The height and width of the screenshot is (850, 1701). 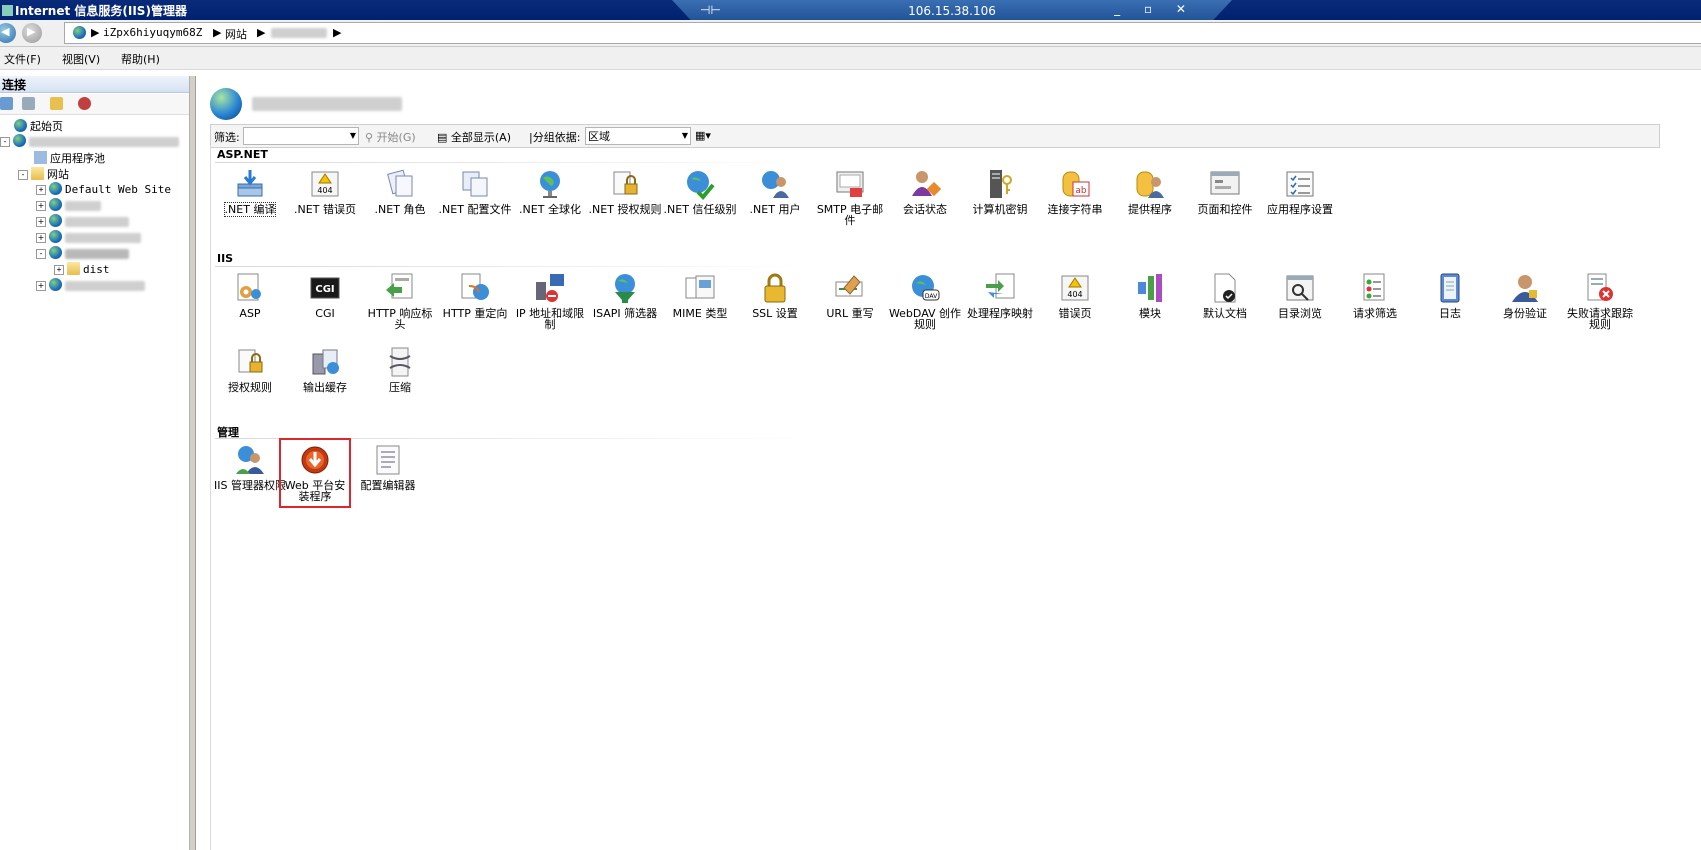 I want to click on back-button: ◀, so click(x=8, y=33).